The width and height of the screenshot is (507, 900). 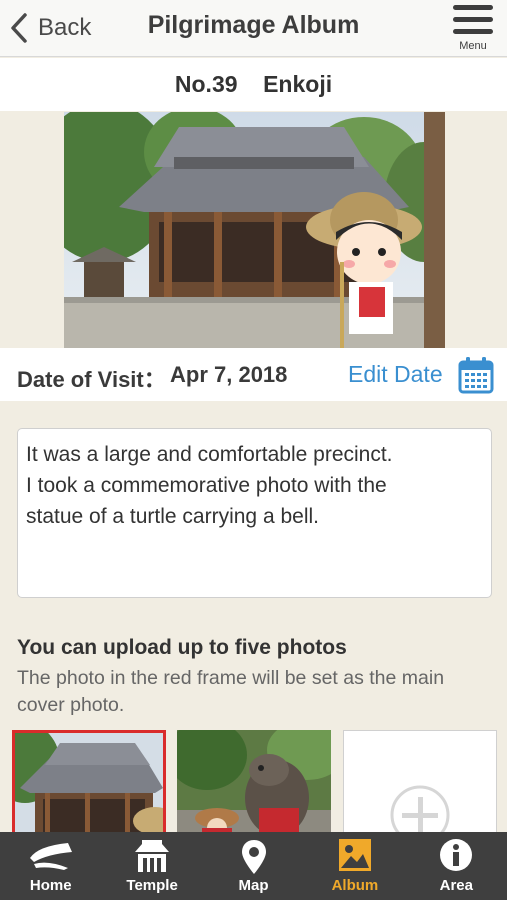 What do you see at coordinates (395, 374) in the screenshot?
I see `edit-date-button: Edit Date` at bounding box center [395, 374].